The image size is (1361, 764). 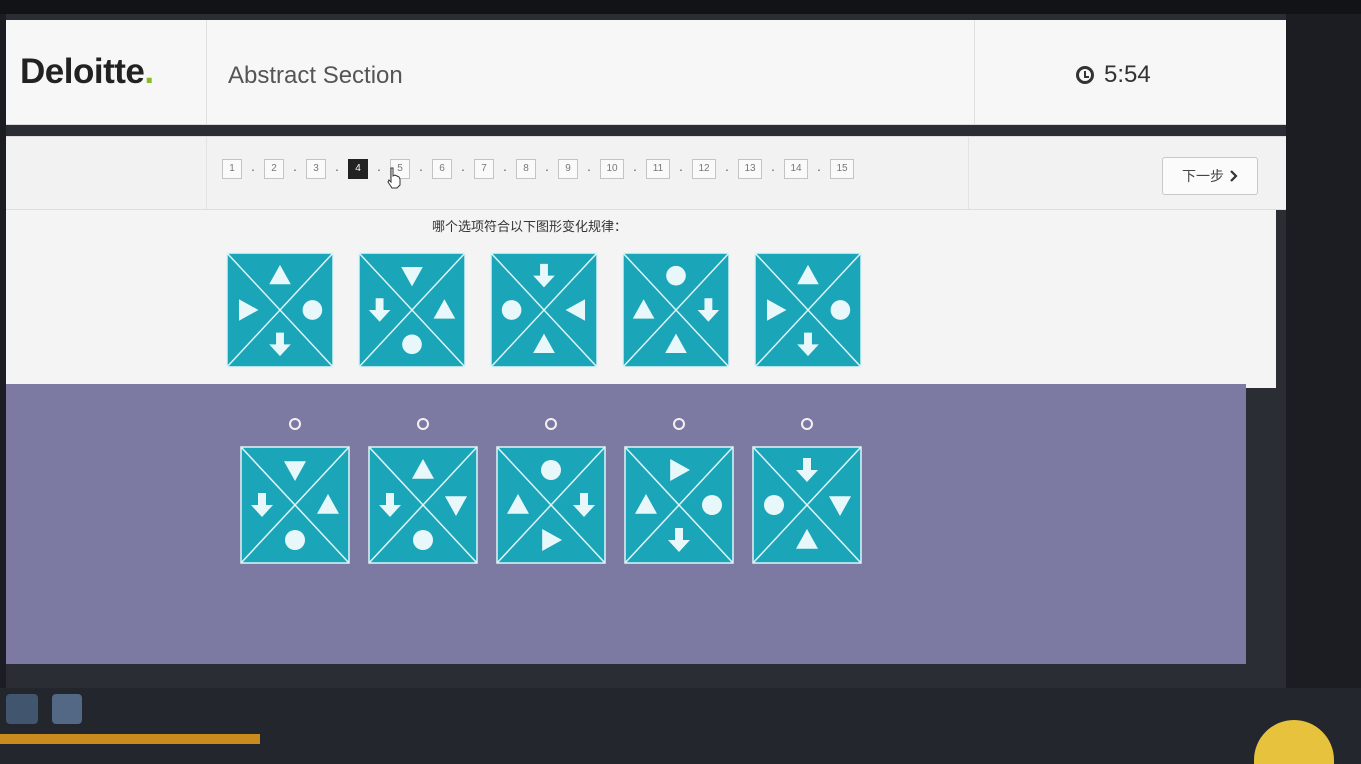 I want to click on taskbar-highlight, so click(x=130, y=739).